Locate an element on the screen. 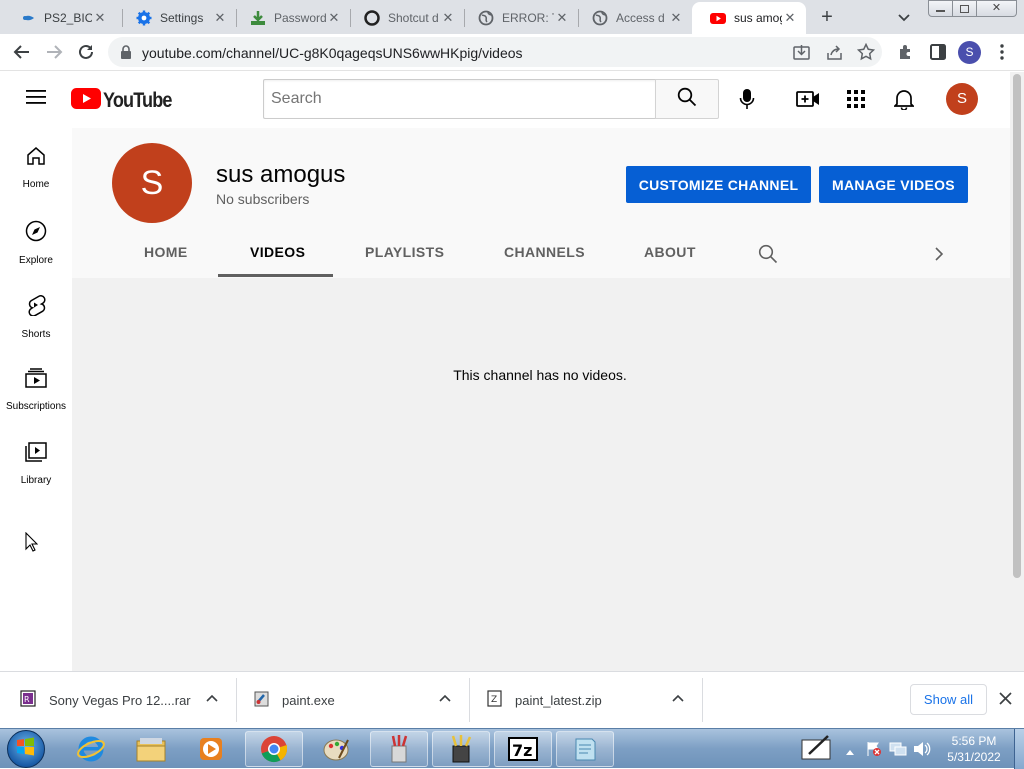 This screenshot has width=1024, height=769. tab-title: ERROR: T is located at coordinates (528, 18).